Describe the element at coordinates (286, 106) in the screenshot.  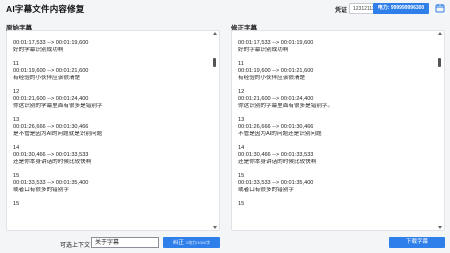
I see `subtitle-text: 你这识别的字幕里面有很多是错别字。` at that location.